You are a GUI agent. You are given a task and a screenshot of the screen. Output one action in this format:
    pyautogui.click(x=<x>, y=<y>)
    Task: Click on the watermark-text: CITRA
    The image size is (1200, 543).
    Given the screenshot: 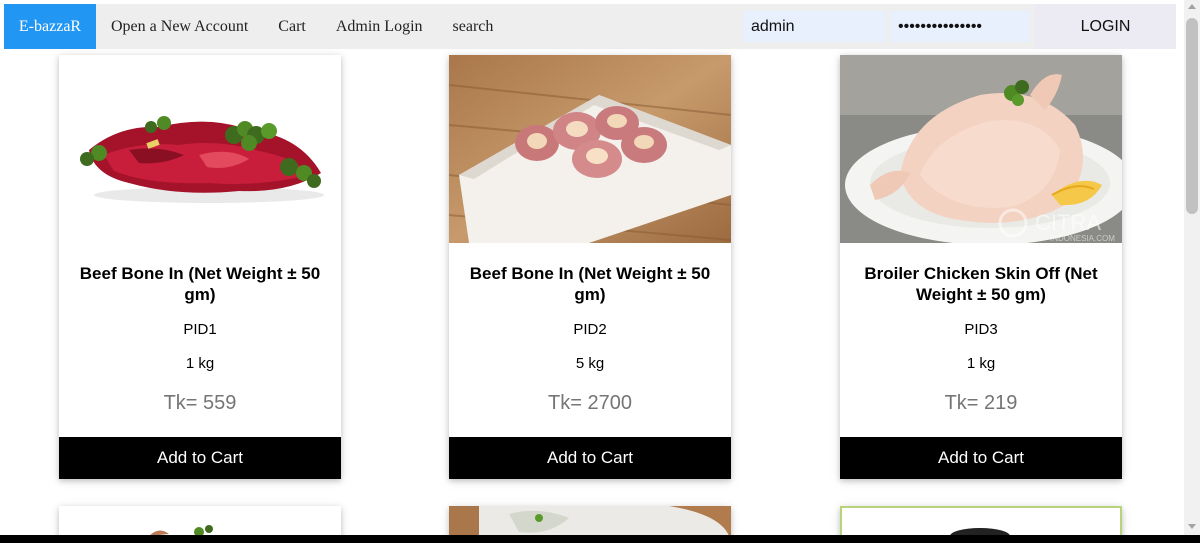 What is the action you would take?
    pyautogui.click(x=1068, y=222)
    